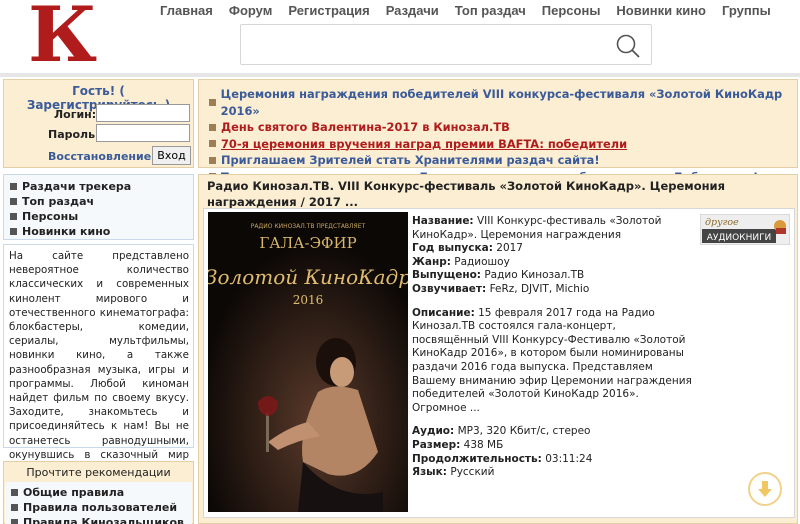  What do you see at coordinates (75, 114) in the screenshot?
I see `login-label: Логин:` at bounding box center [75, 114].